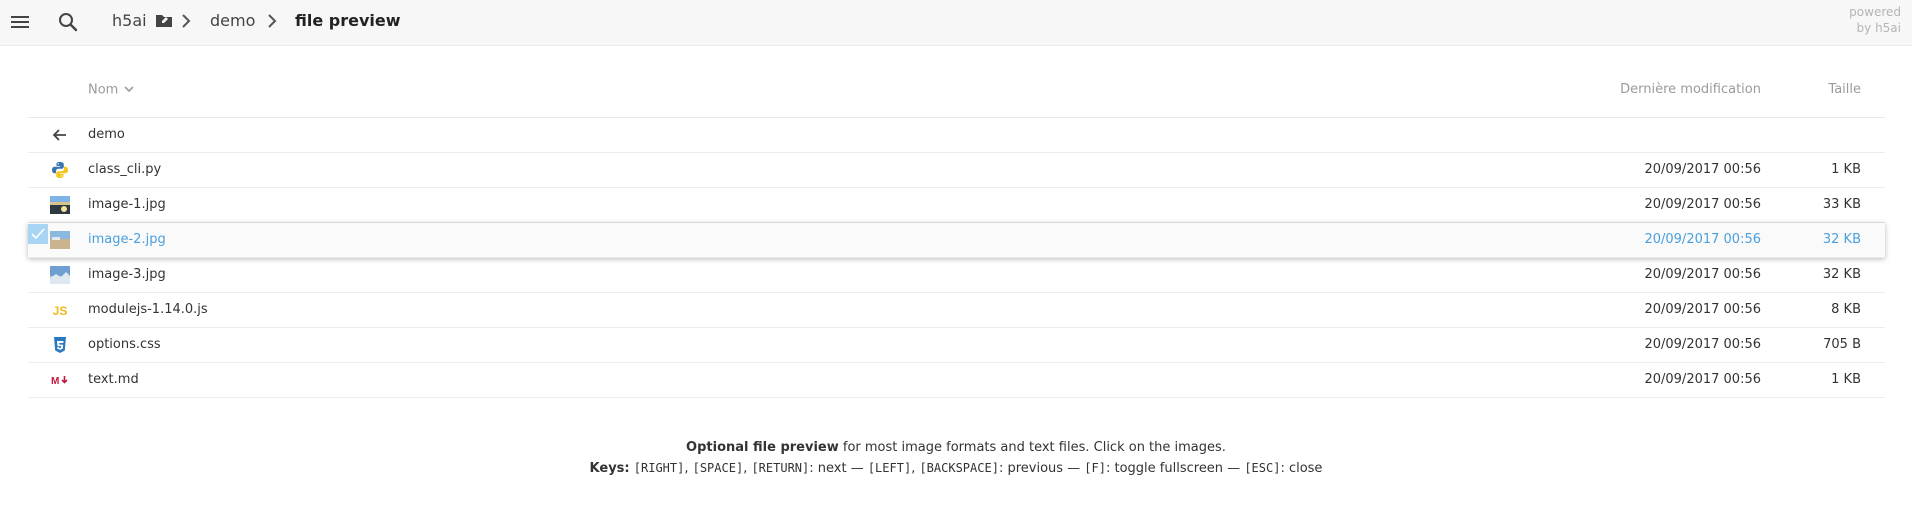  Describe the element at coordinates (60, 170) in the screenshot. I see `python-icon` at that location.